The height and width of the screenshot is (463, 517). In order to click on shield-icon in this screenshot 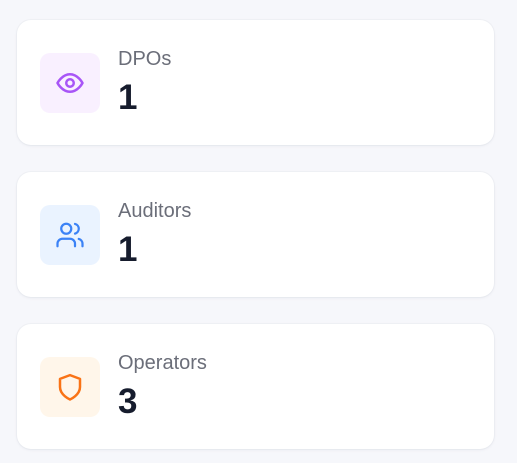, I will do `click(70, 387)`.